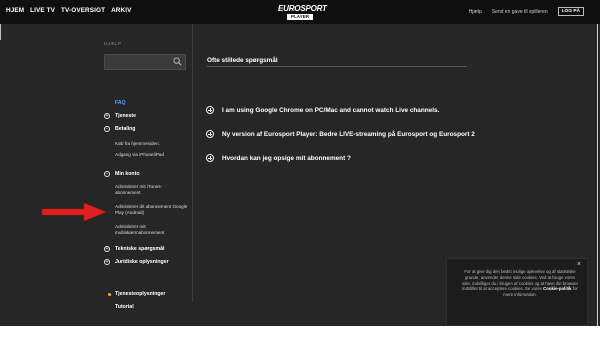  I want to click on nav-hjem: HJEM, so click(15, 10).